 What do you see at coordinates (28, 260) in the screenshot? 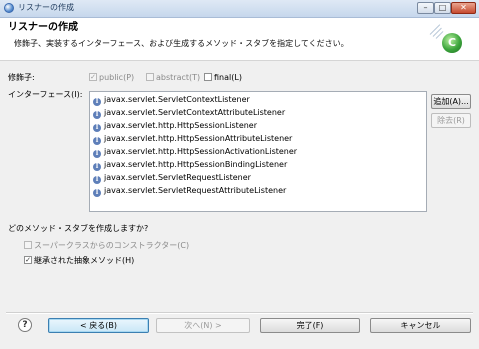
I see `inherited-abstract-checkbox: ✓` at bounding box center [28, 260].